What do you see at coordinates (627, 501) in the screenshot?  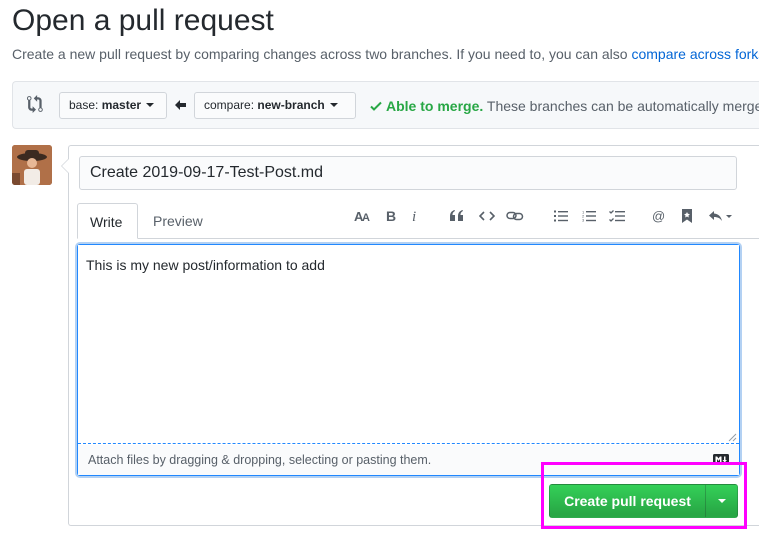 I see `create-pull-request-label: Create pull request` at bounding box center [627, 501].